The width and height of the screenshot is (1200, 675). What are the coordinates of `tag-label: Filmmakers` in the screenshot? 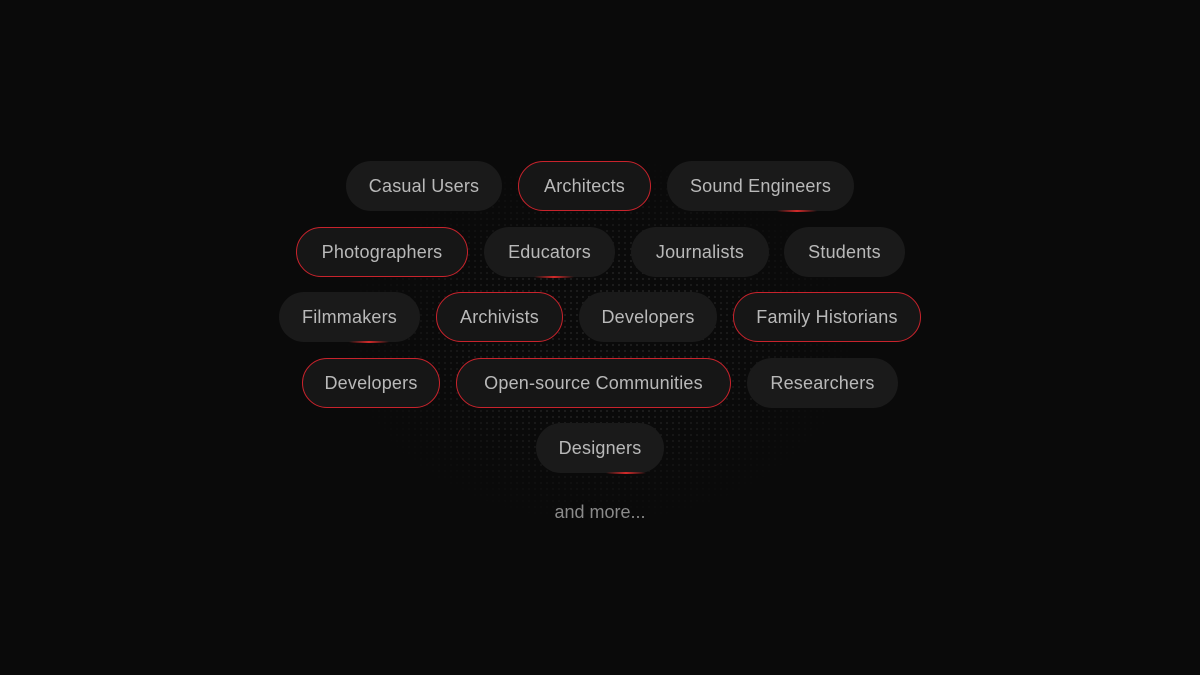 It's located at (349, 316).